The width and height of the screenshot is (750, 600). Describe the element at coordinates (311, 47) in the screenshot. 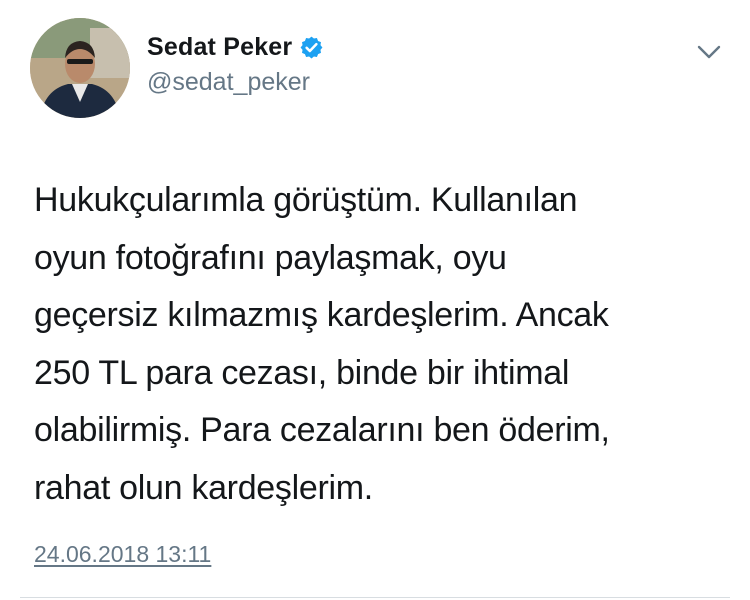

I see `verified-badge-icon` at that location.